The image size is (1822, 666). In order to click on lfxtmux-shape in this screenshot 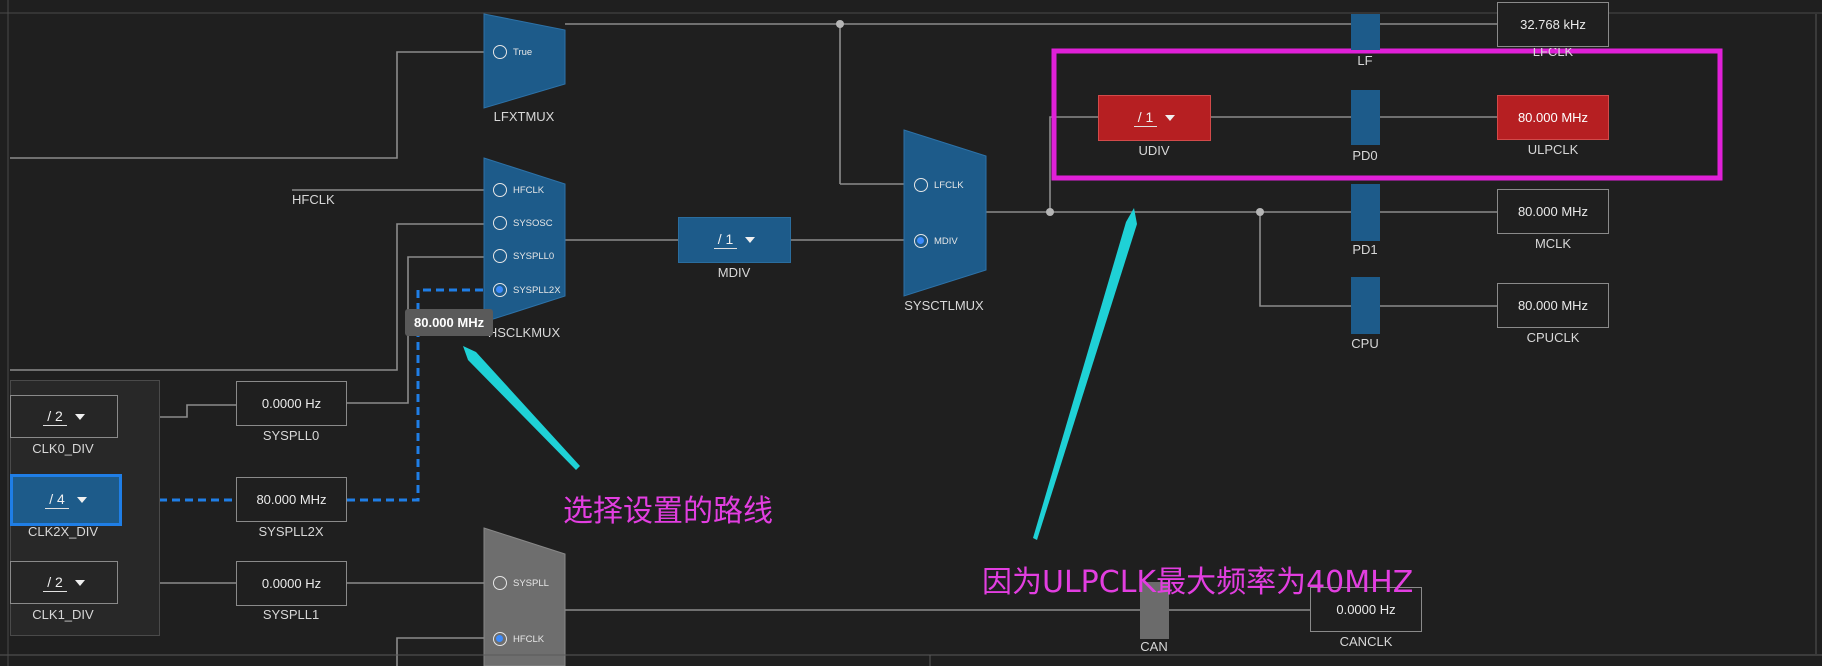, I will do `click(524, 61)`.